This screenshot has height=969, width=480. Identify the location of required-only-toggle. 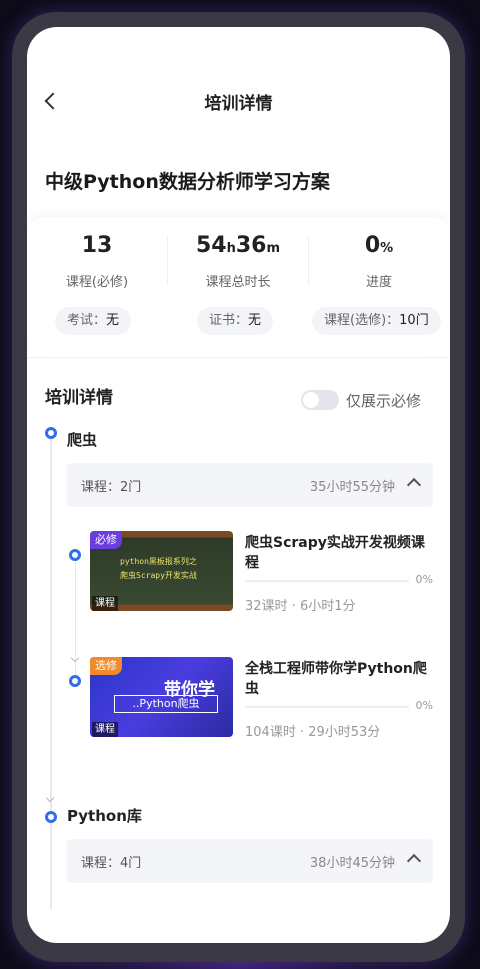
(320, 400).